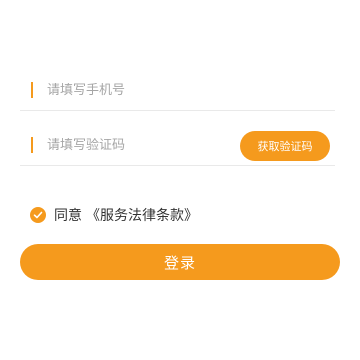  What do you see at coordinates (32, 90) in the screenshot?
I see `phone-field-indicator` at bounding box center [32, 90].